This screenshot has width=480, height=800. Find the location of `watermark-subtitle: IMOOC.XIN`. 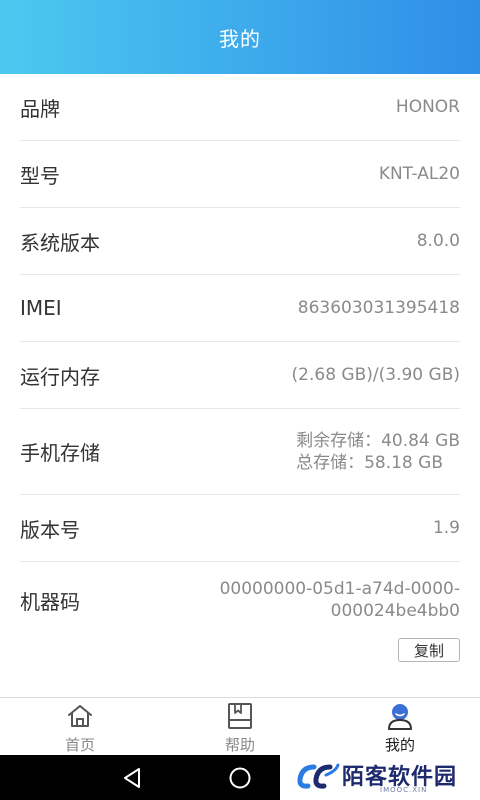

watermark-subtitle: IMOOC.XIN is located at coordinates (404, 790).